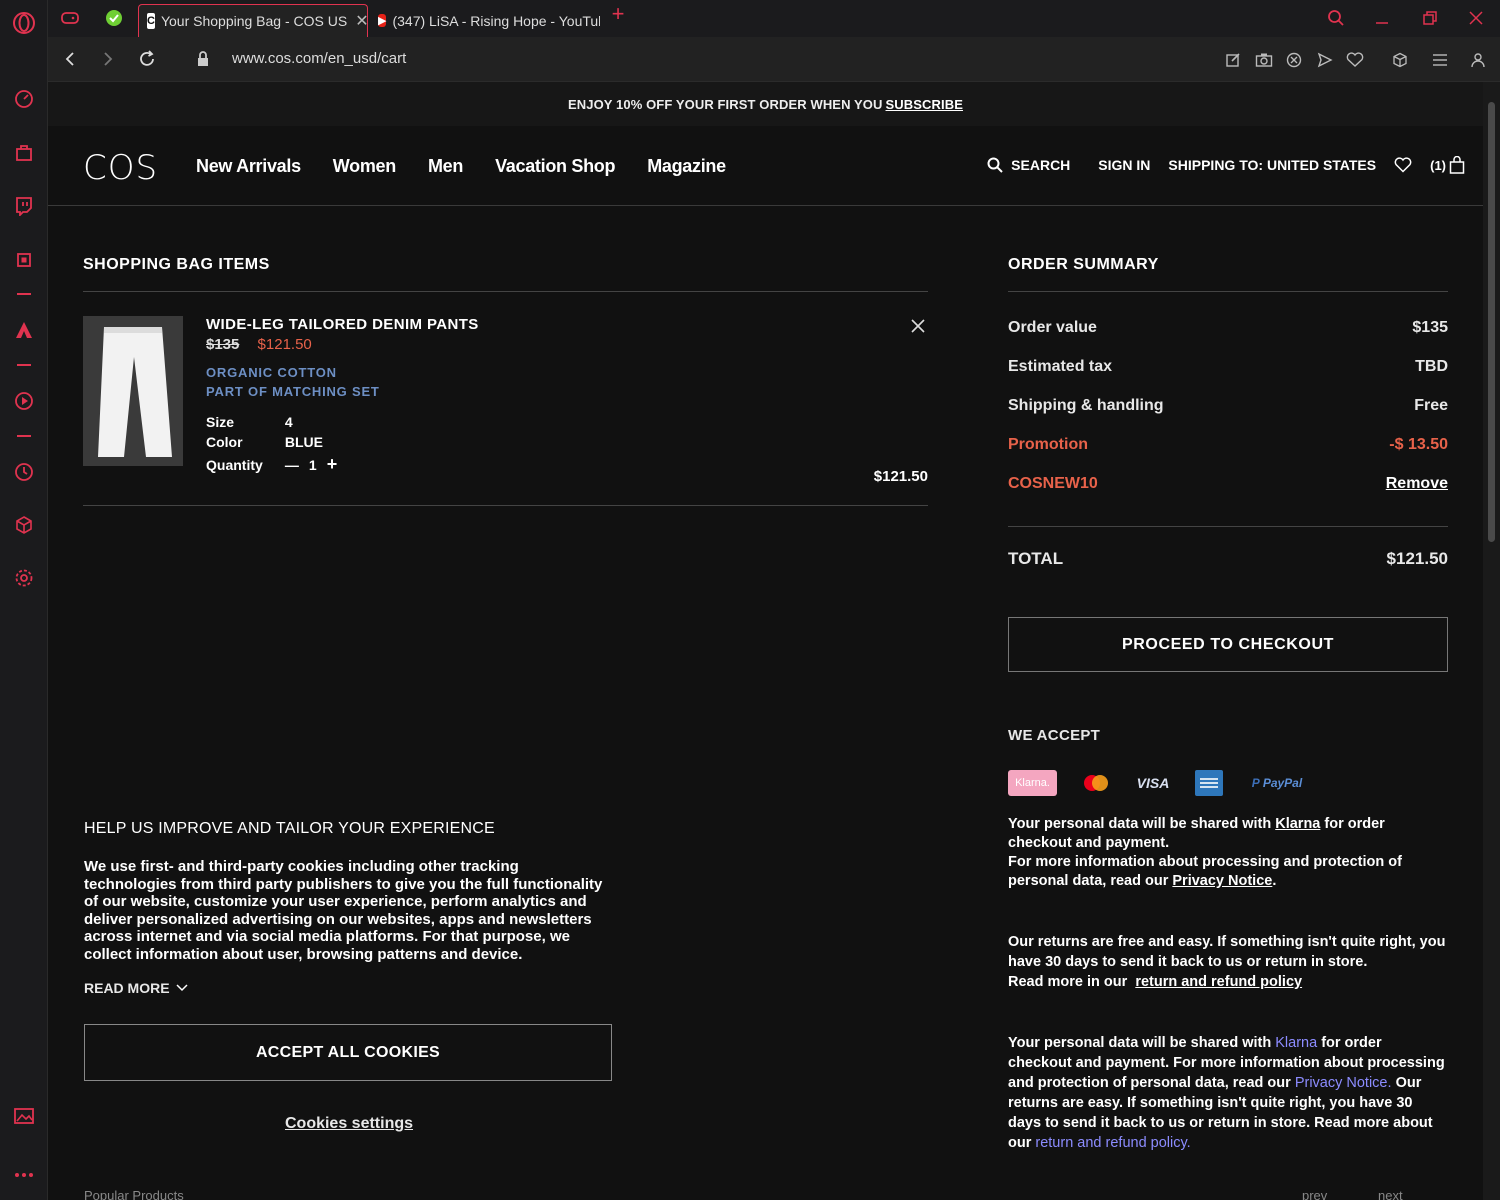  I want to click on promo-text: ENJOY 10% OFF YOUR FIRST ORDER WHEN YOU, so click(725, 104).